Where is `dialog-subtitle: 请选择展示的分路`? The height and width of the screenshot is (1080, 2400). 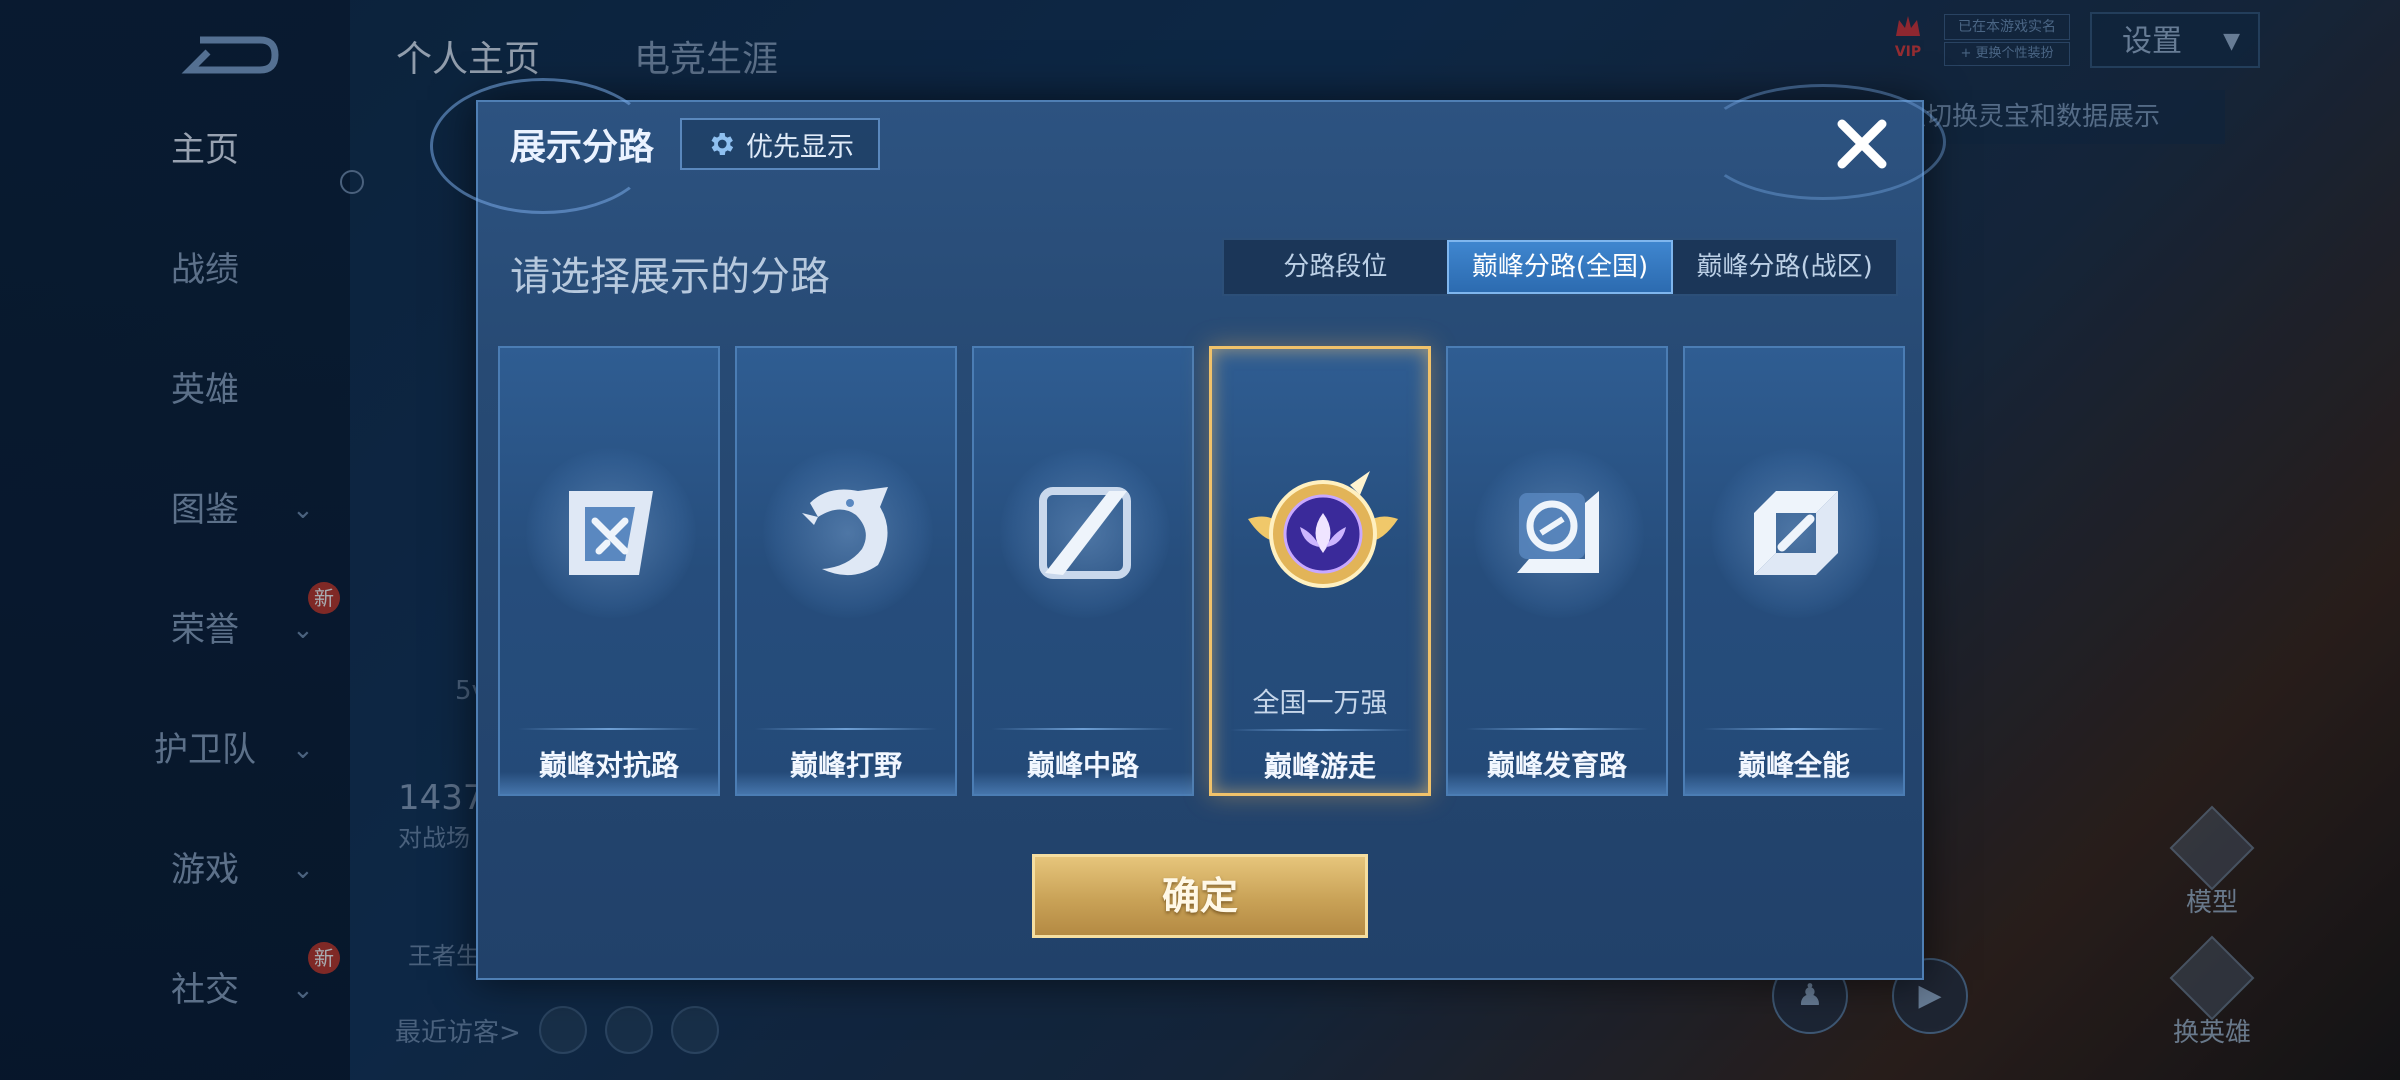
dialog-subtitle: 请选择展示的分路 is located at coordinates (670, 277).